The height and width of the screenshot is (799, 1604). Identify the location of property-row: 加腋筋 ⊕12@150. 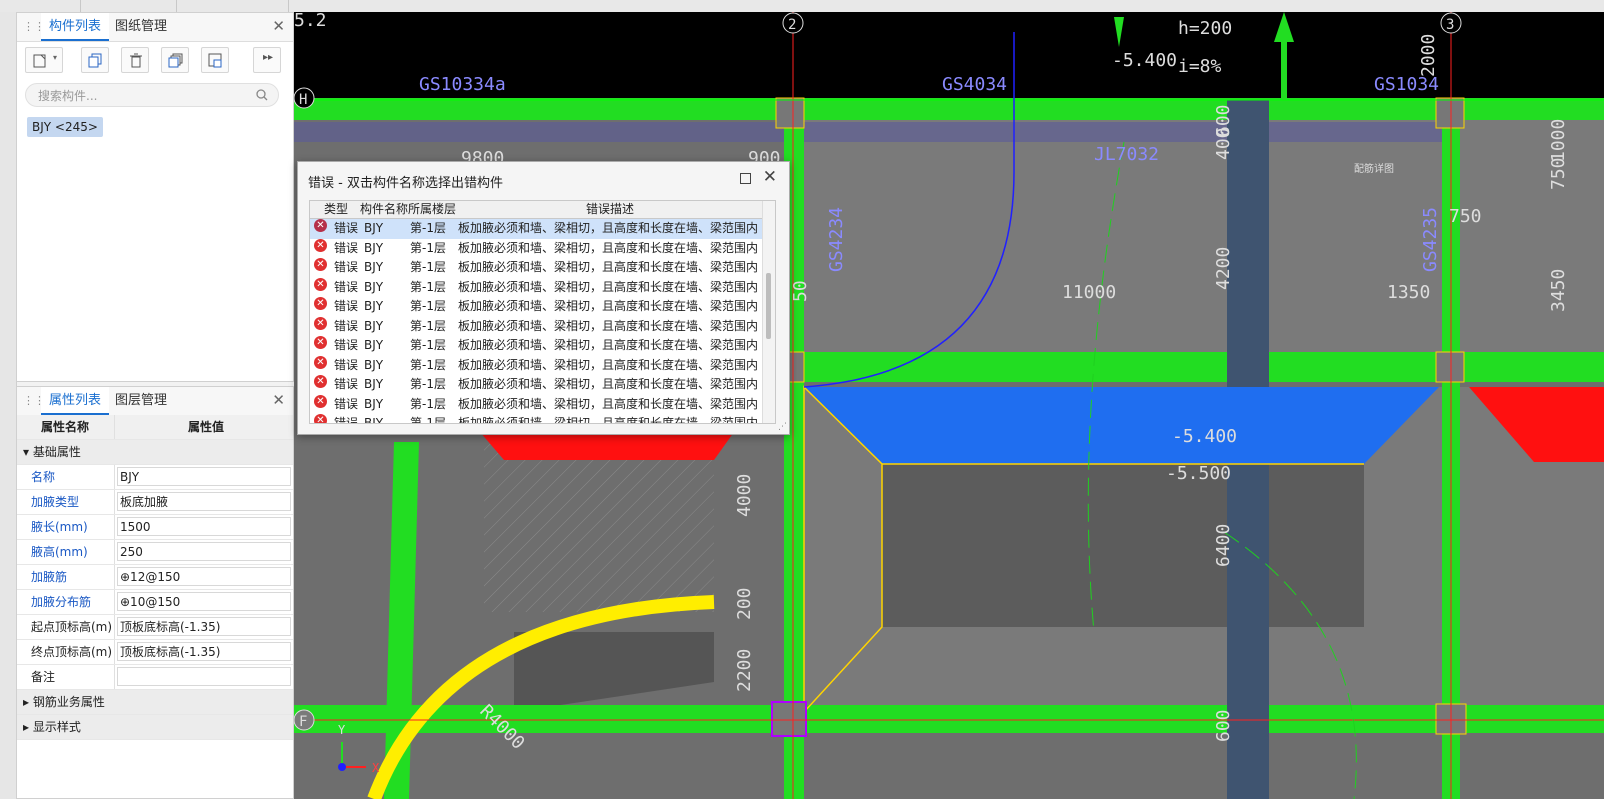
(155, 577).